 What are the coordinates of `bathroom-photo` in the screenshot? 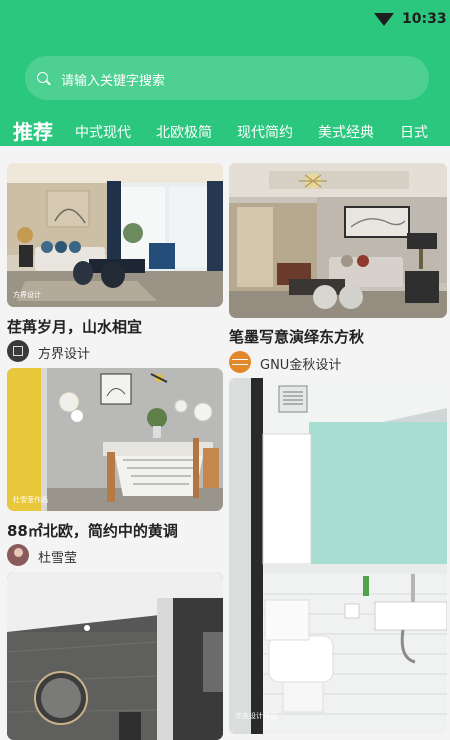 It's located at (115, 656).